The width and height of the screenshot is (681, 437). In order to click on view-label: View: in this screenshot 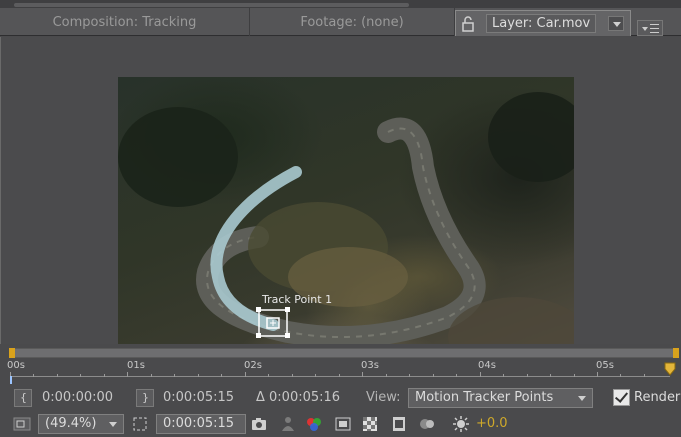, I will do `click(383, 397)`.